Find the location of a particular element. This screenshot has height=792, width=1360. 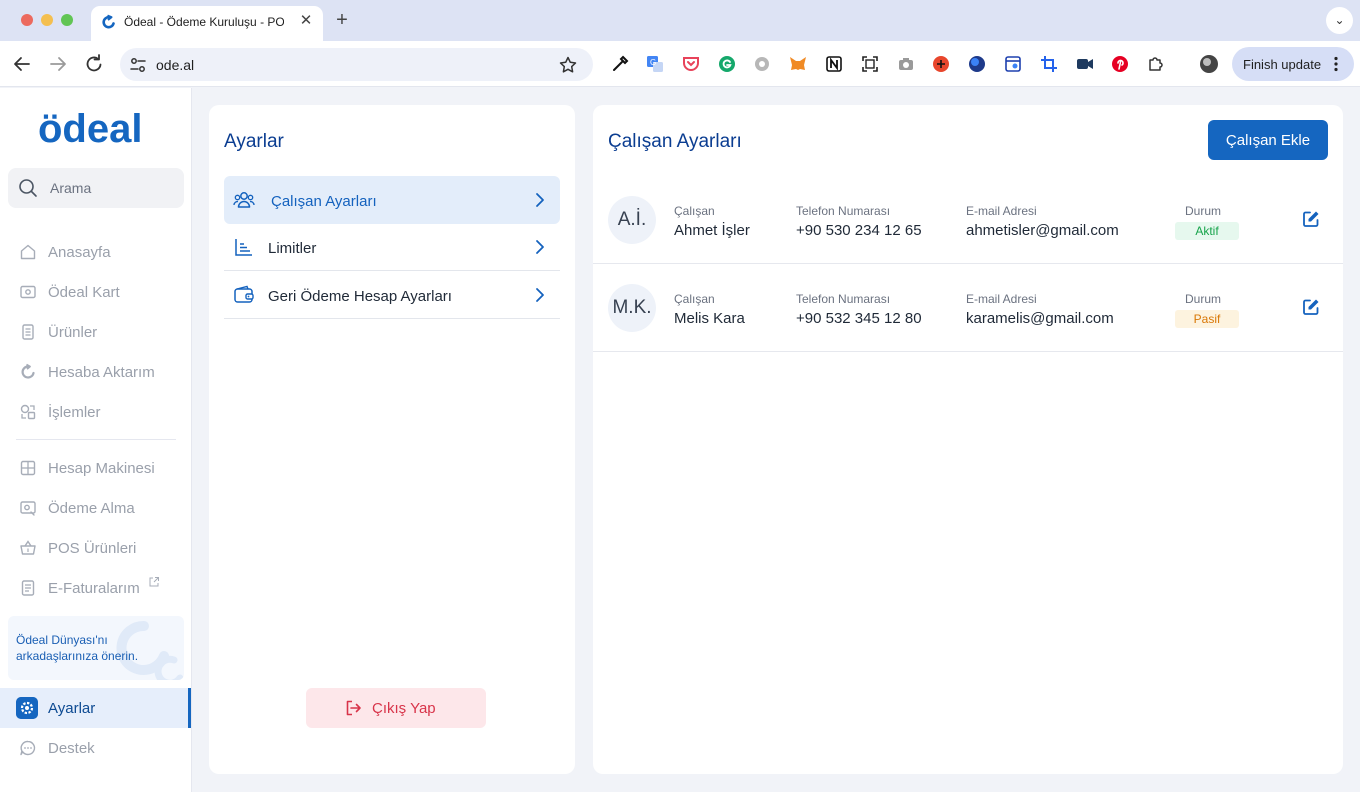

sidebar-item-pos-urunleri: POS Ürünleri is located at coordinates (101, 548).